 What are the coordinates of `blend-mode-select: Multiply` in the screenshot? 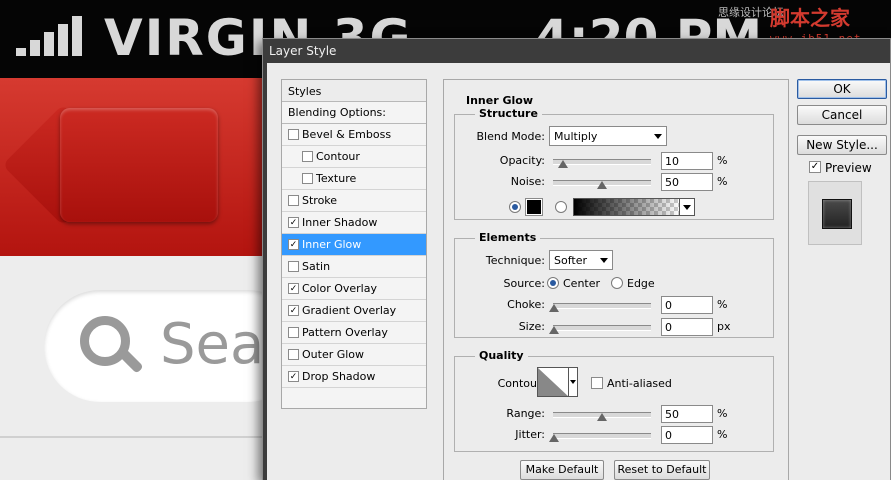 It's located at (608, 136).